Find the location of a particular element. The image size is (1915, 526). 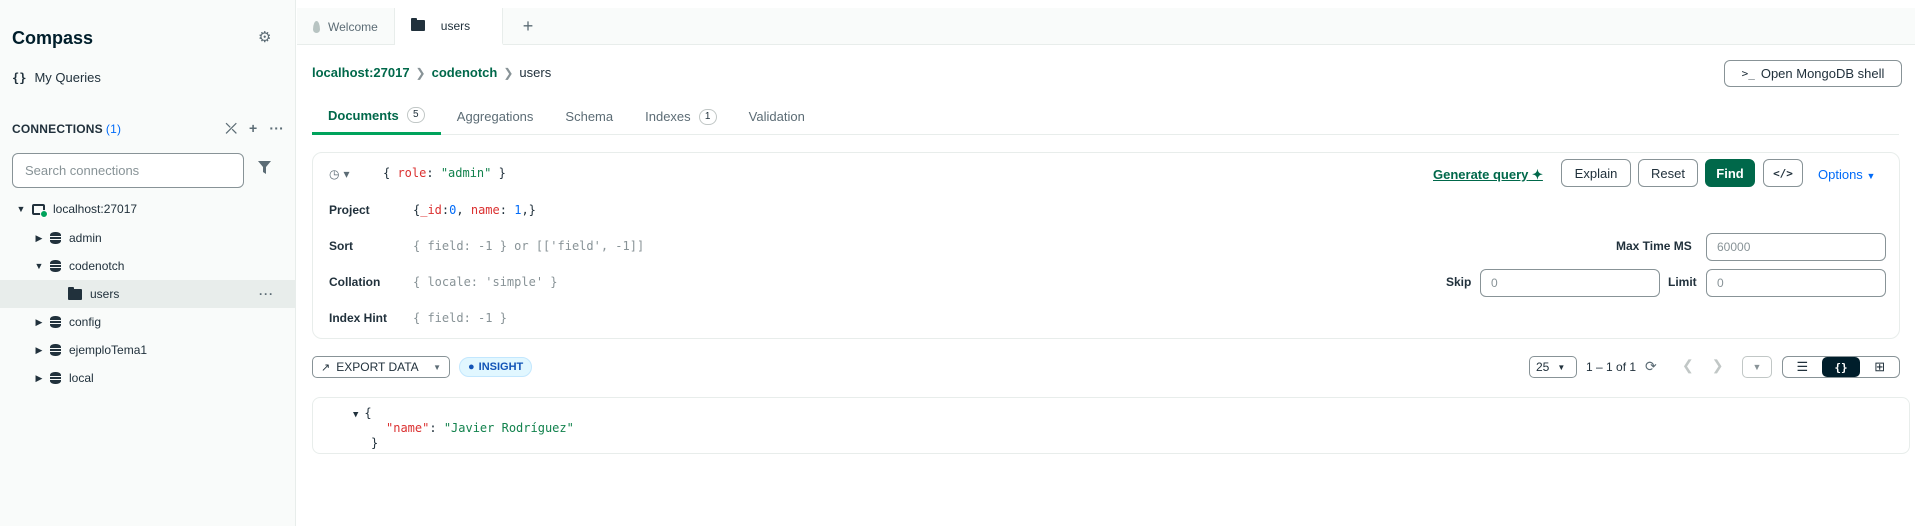

limit-label: Limit is located at coordinates (1682, 282).